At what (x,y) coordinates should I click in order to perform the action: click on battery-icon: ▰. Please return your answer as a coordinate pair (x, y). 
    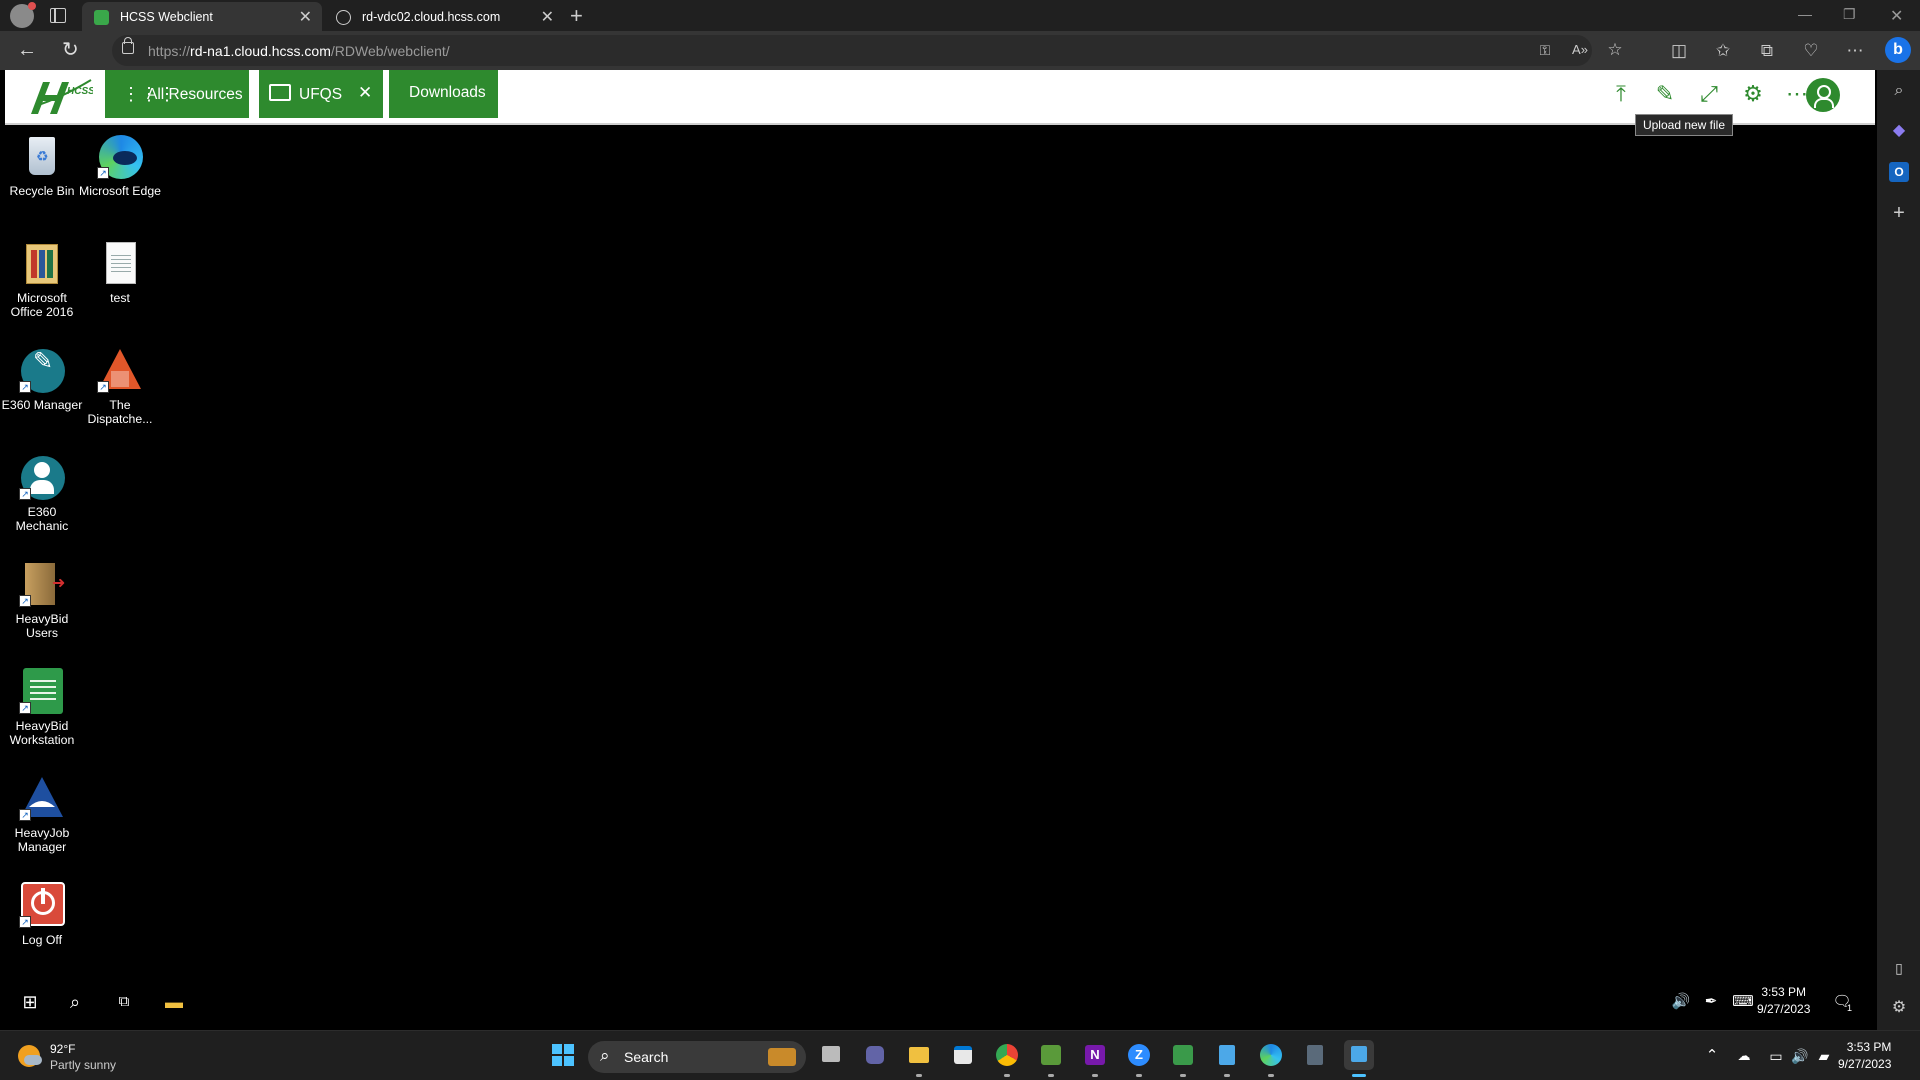
    Looking at the image, I should click on (1824, 1056).